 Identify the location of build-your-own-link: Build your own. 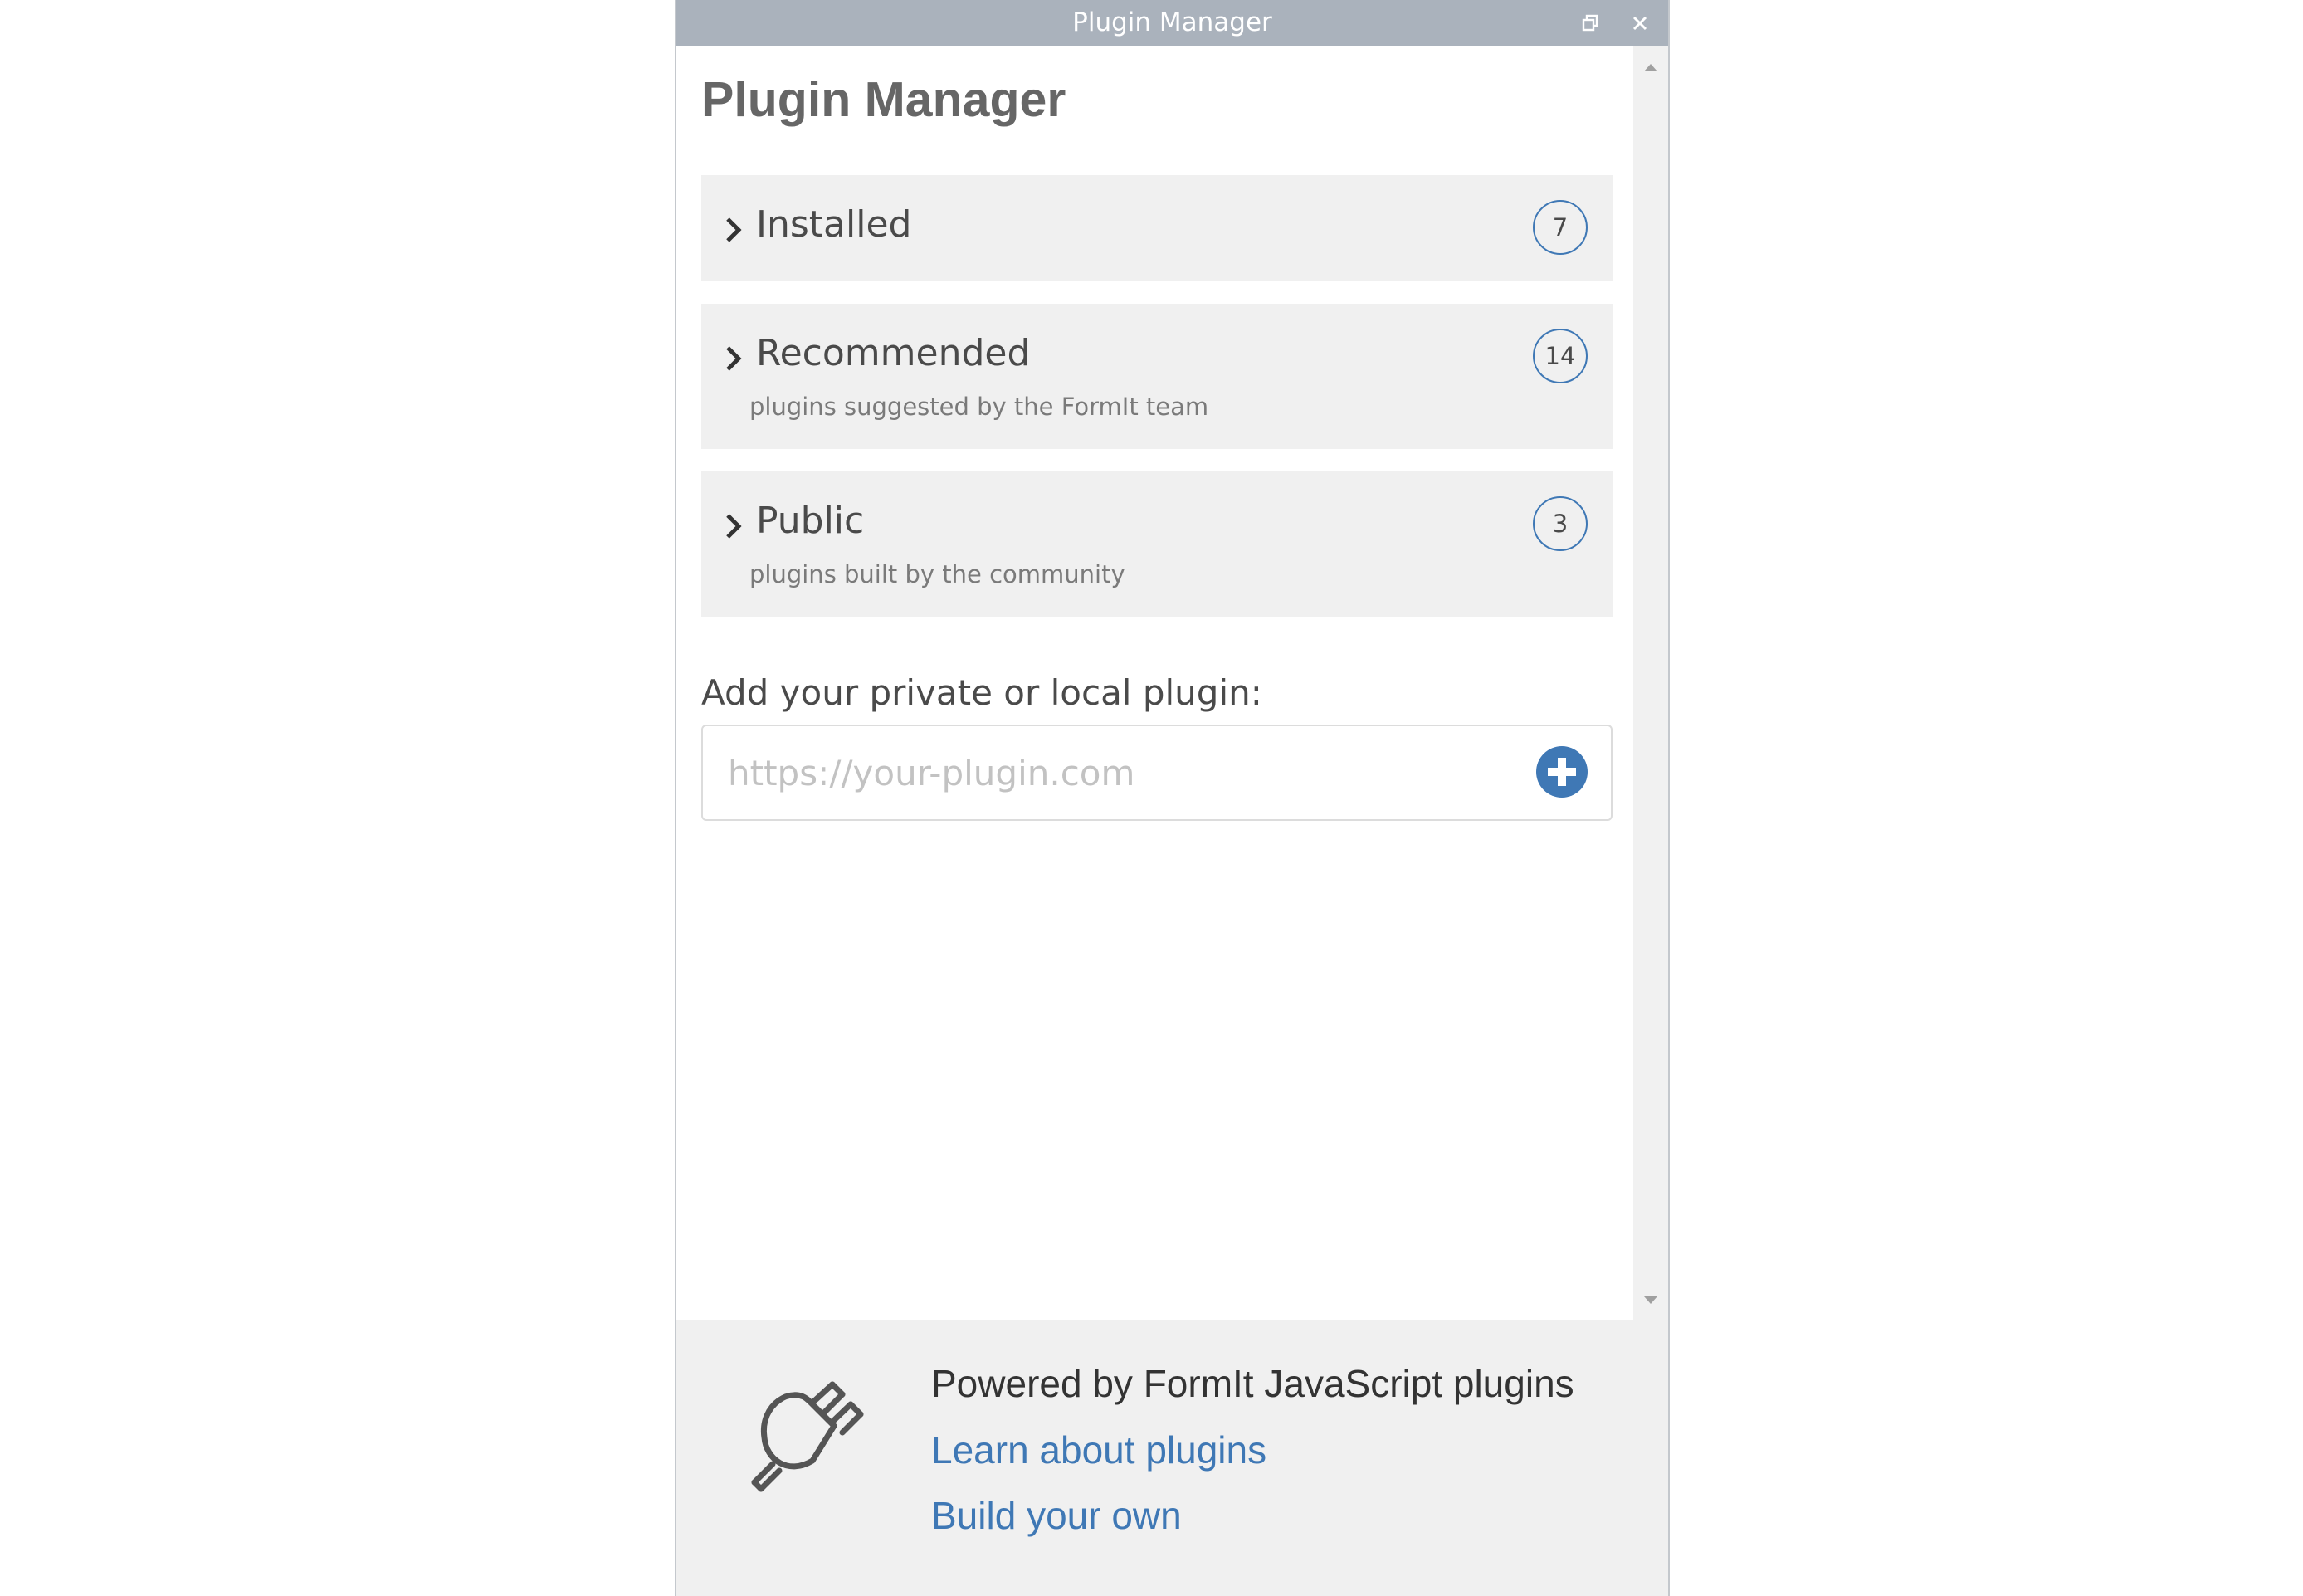
(1056, 1515).